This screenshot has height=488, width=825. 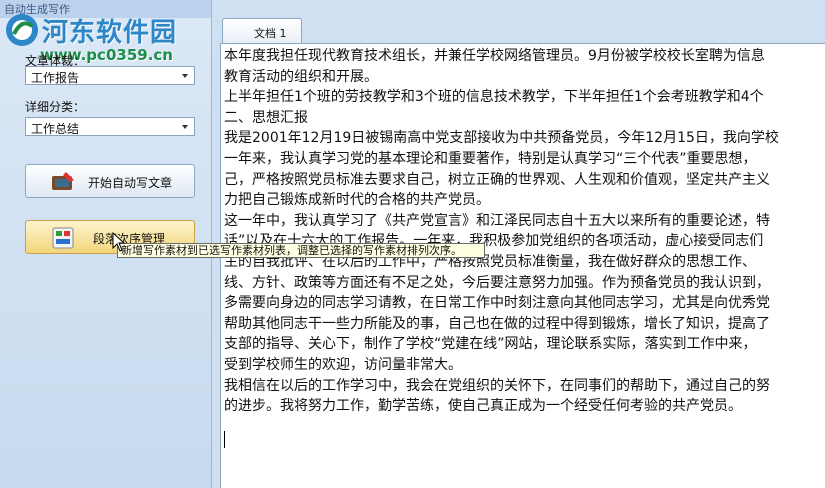 I want to click on tab-document-1: 文档 1, so click(x=262, y=30).